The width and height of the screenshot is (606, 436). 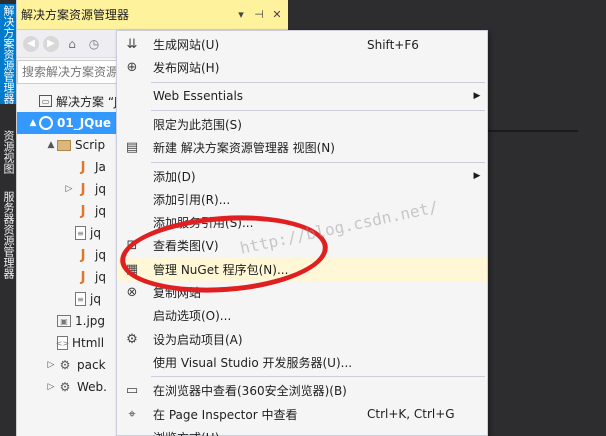 I want to click on tree-item-label: Web., so click(x=92, y=387).